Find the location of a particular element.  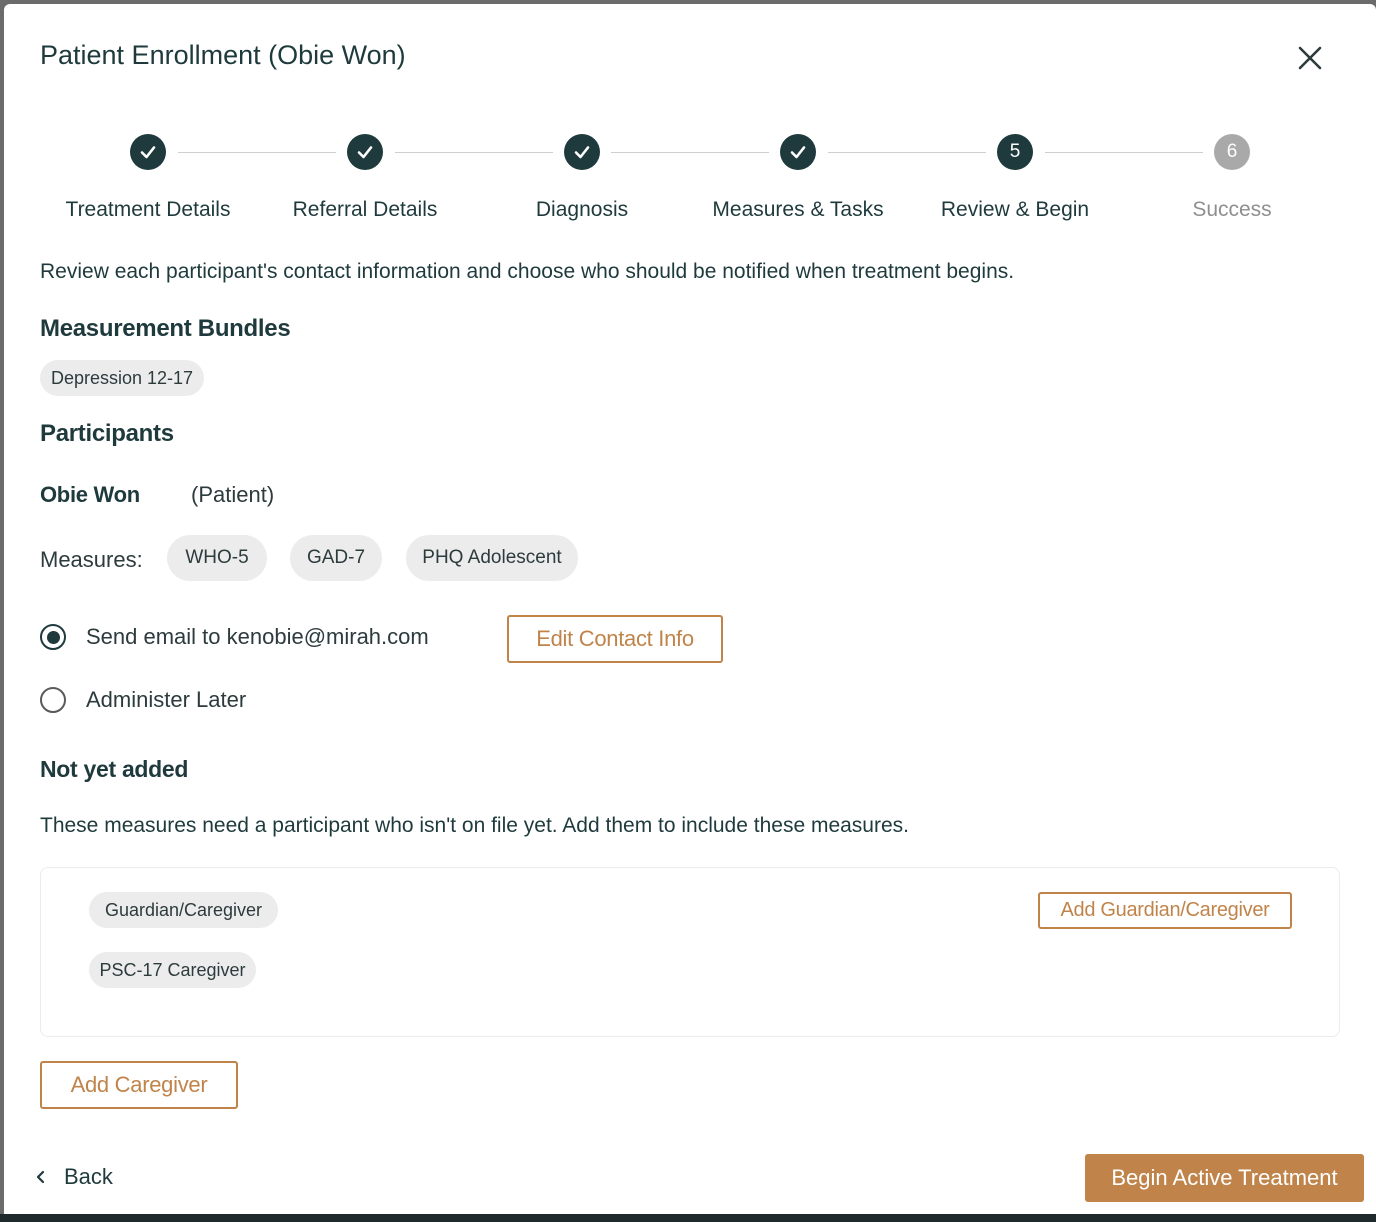

back-button: Back is located at coordinates (72, 1177).